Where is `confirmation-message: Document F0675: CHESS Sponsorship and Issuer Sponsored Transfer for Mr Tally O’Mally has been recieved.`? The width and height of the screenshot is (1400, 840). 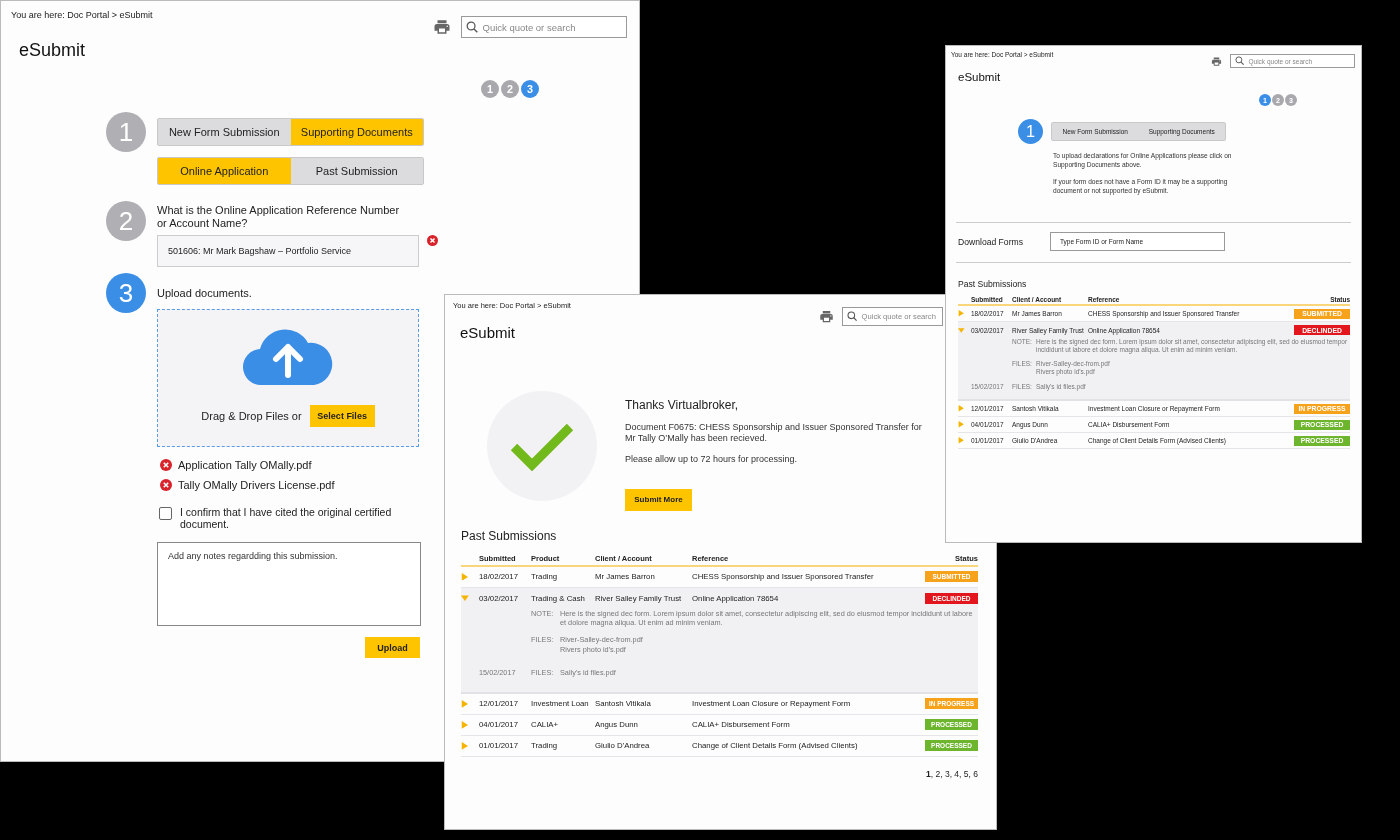 confirmation-message: Document F0675: CHESS Sponsorship and Issuer Sponsored Transfer for Mr Tally O’Mally has been recieved. is located at coordinates (774, 433).